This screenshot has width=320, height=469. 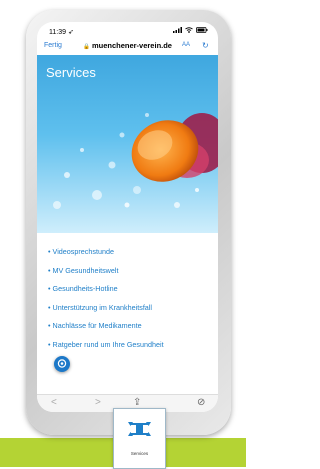 What do you see at coordinates (97, 326) in the screenshot?
I see `list-item-label: Nachlässe für Medikamente` at bounding box center [97, 326].